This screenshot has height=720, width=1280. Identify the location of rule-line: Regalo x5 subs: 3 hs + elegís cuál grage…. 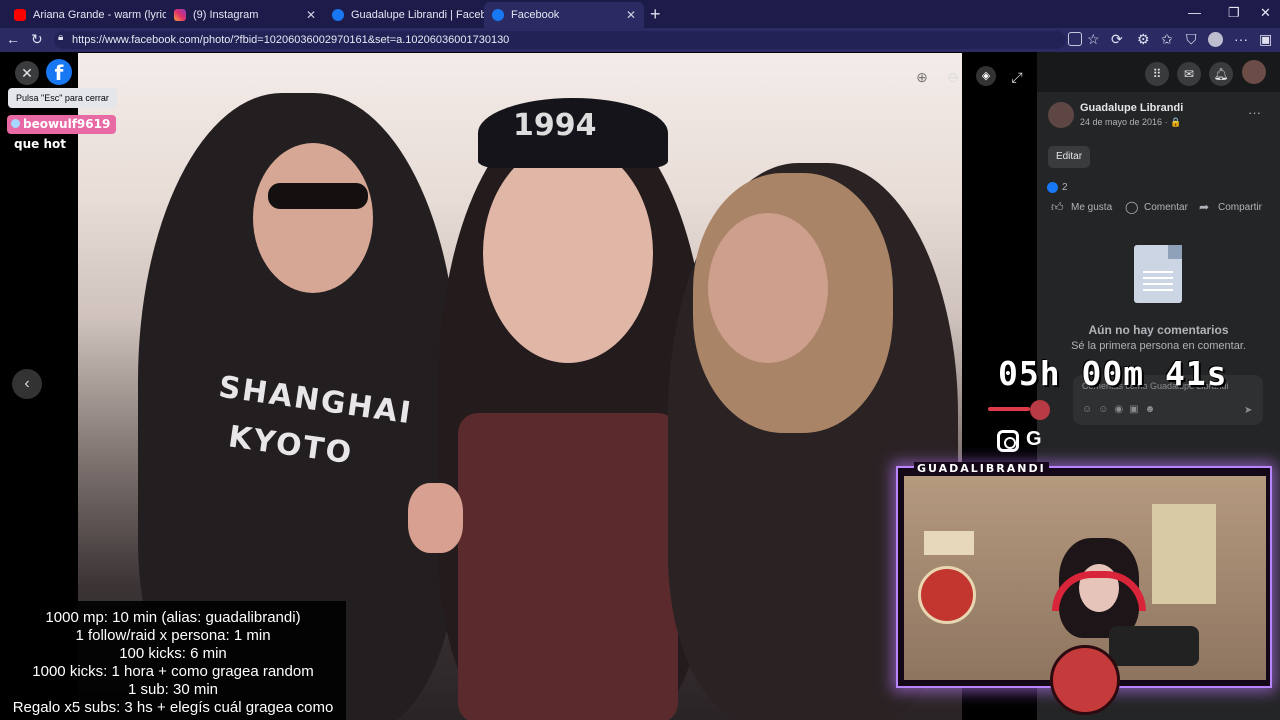
(173, 707).